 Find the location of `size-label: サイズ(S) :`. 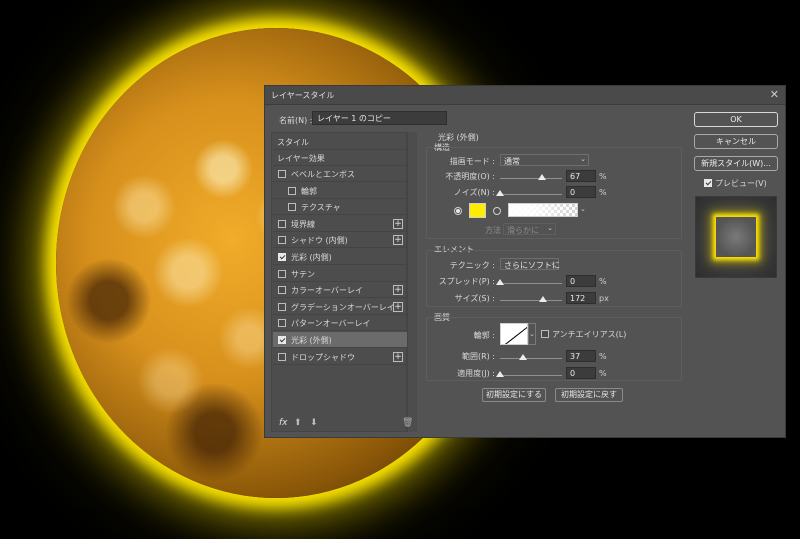

size-label: サイズ(S) : is located at coordinates (474, 298).